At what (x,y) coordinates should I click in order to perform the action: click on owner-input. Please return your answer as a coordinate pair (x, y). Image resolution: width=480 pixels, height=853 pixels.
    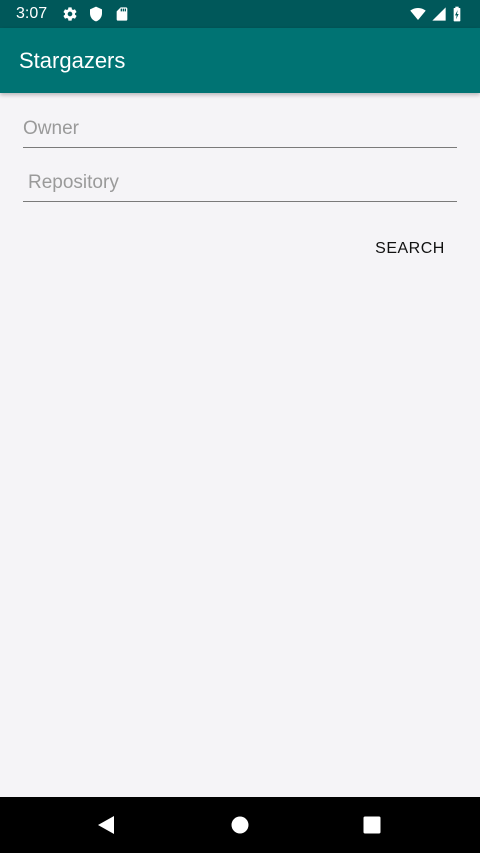
    Looking at the image, I should click on (240, 129).